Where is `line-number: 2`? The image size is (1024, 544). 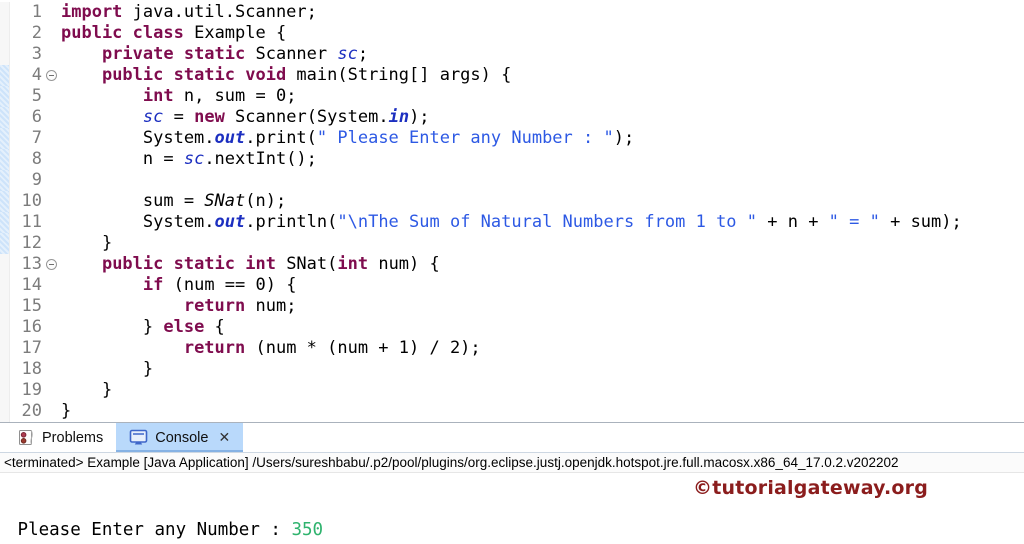 line-number: 2 is located at coordinates (36, 33).